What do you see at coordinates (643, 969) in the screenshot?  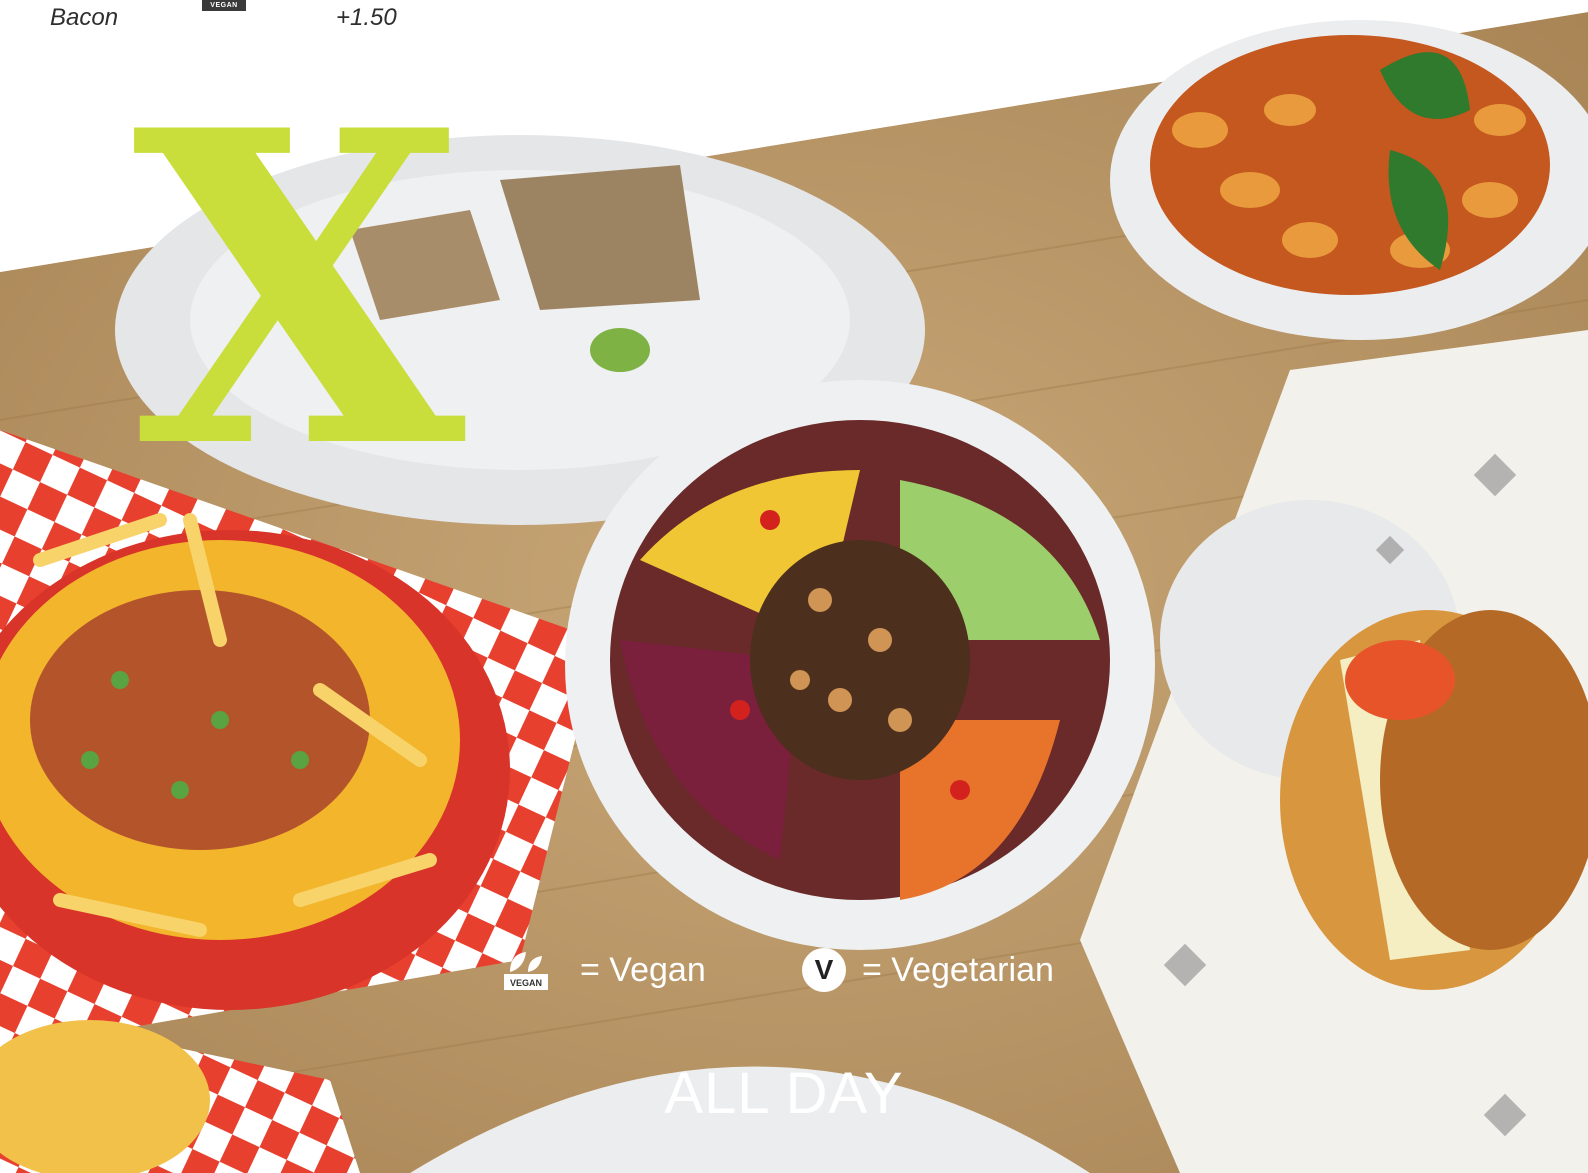 I see `legend-vegan-text: = Vegan` at bounding box center [643, 969].